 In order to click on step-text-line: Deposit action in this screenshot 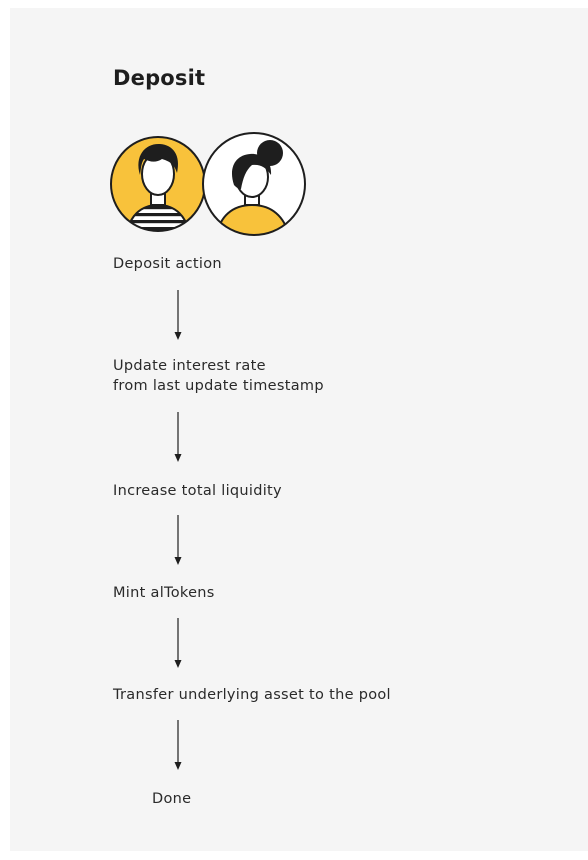, I will do `click(167, 264)`.